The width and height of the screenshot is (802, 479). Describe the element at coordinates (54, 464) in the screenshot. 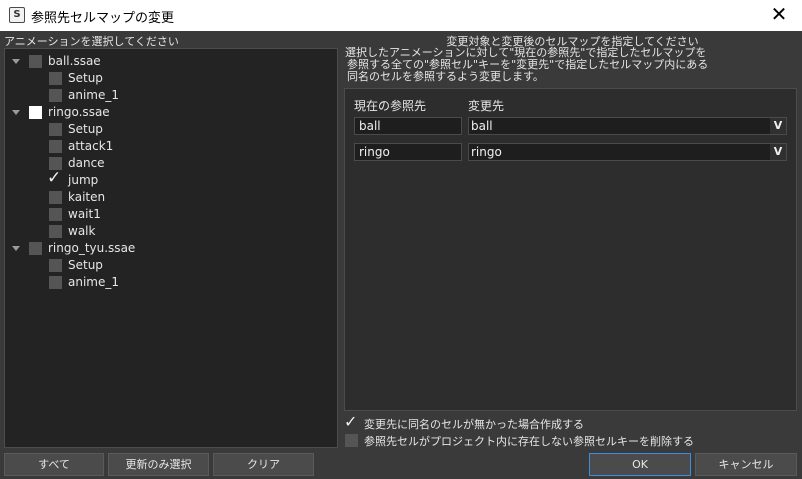

I see `select-all-button: すべて` at that location.